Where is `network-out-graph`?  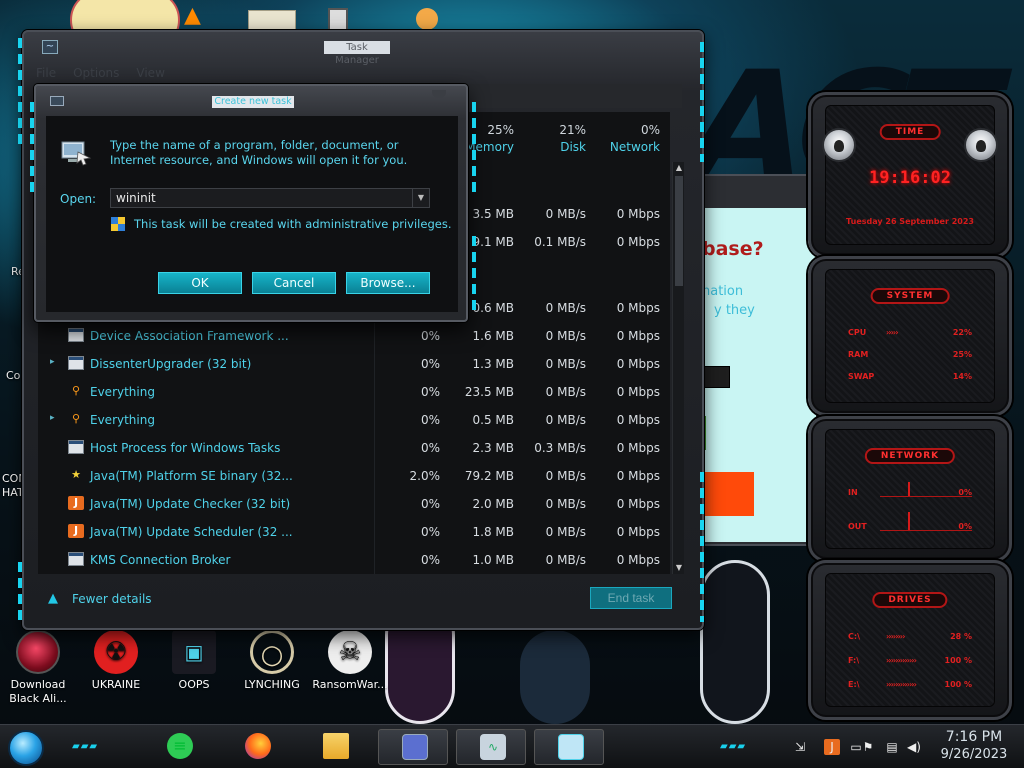
network-out-graph is located at coordinates (926, 530).